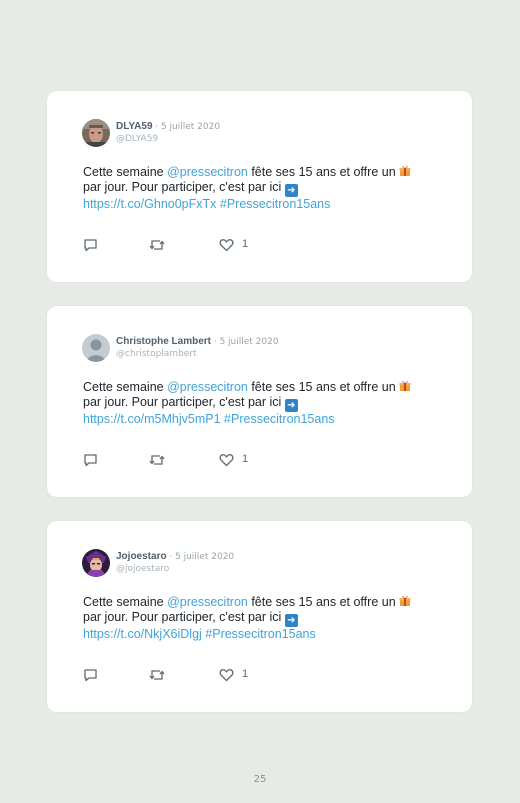 This screenshot has width=520, height=803. What do you see at coordinates (163, 341) in the screenshot?
I see `author-name: Christophe Lambert` at bounding box center [163, 341].